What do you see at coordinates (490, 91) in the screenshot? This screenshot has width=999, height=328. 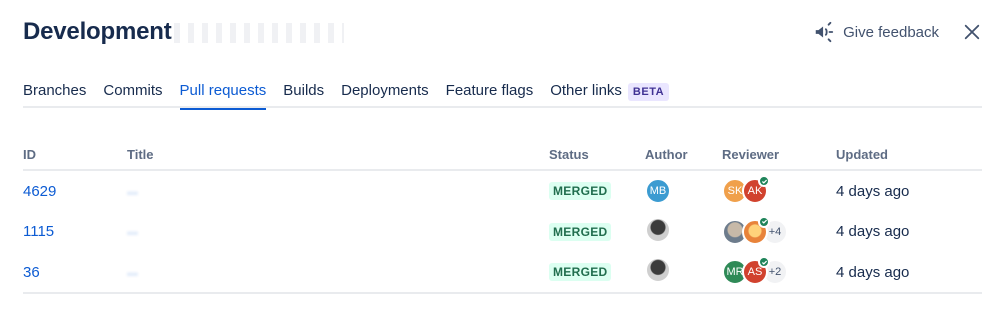 I see `tab-feature-flags: Feature flags` at bounding box center [490, 91].